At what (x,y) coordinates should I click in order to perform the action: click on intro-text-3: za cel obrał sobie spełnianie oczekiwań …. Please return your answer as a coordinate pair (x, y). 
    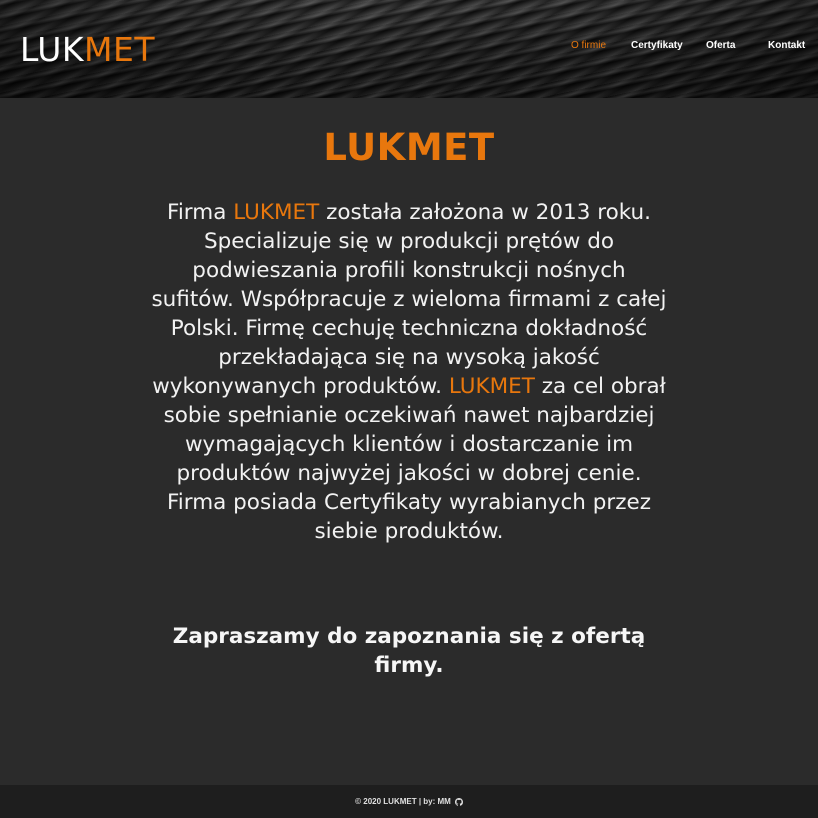
    Looking at the image, I should click on (414, 459).